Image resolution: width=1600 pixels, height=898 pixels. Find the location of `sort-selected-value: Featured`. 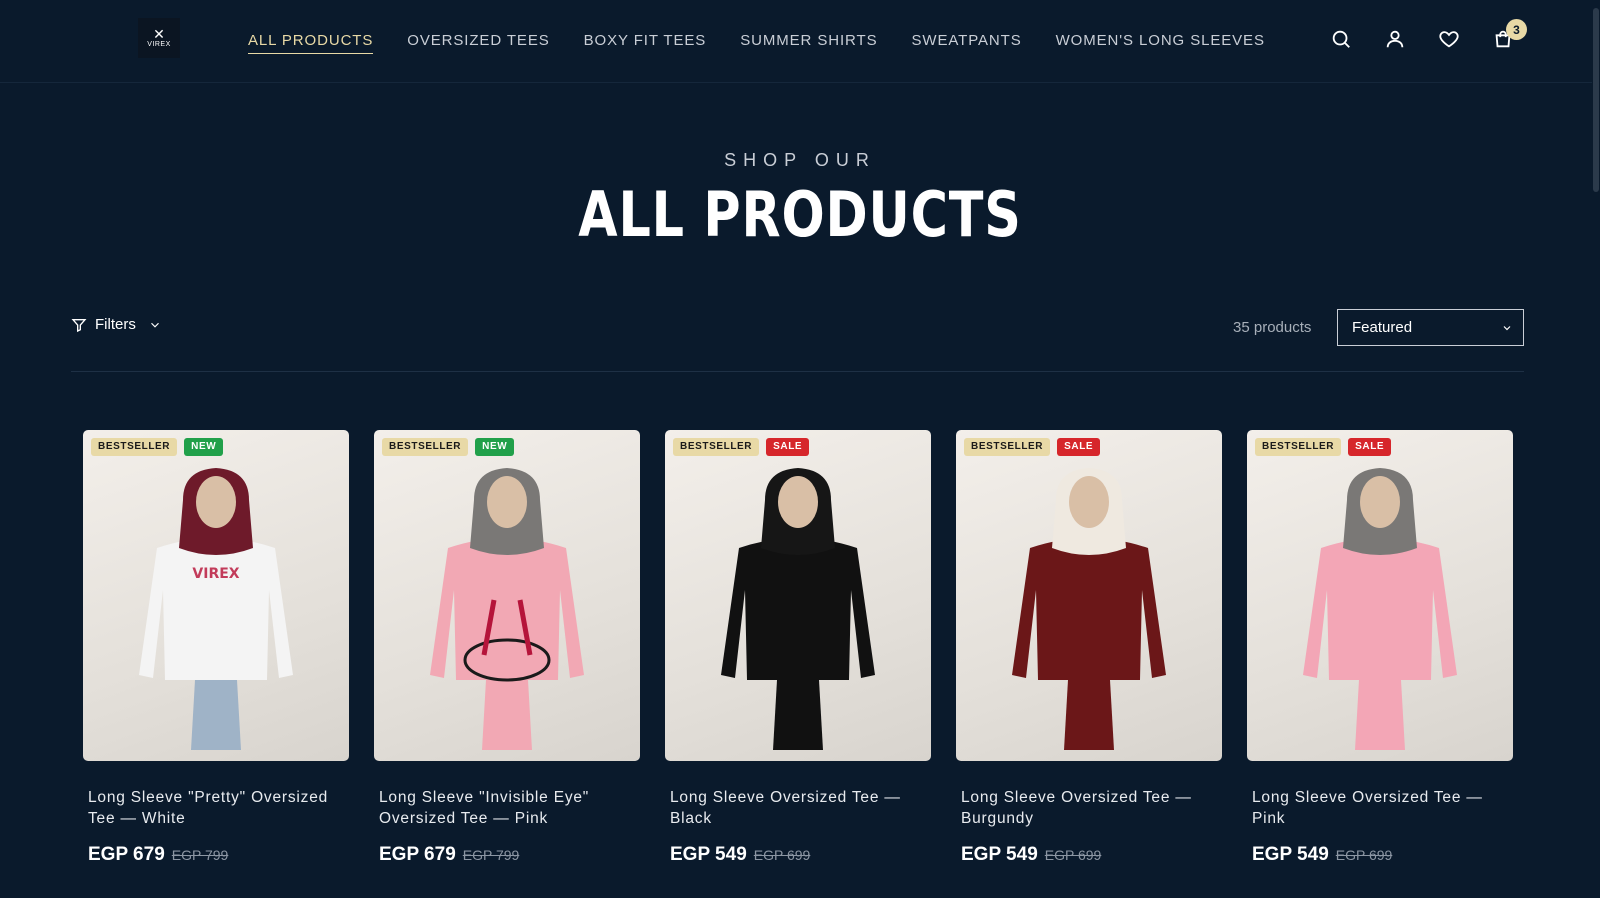

sort-selected-value: Featured is located at coordinates (1382, 327).